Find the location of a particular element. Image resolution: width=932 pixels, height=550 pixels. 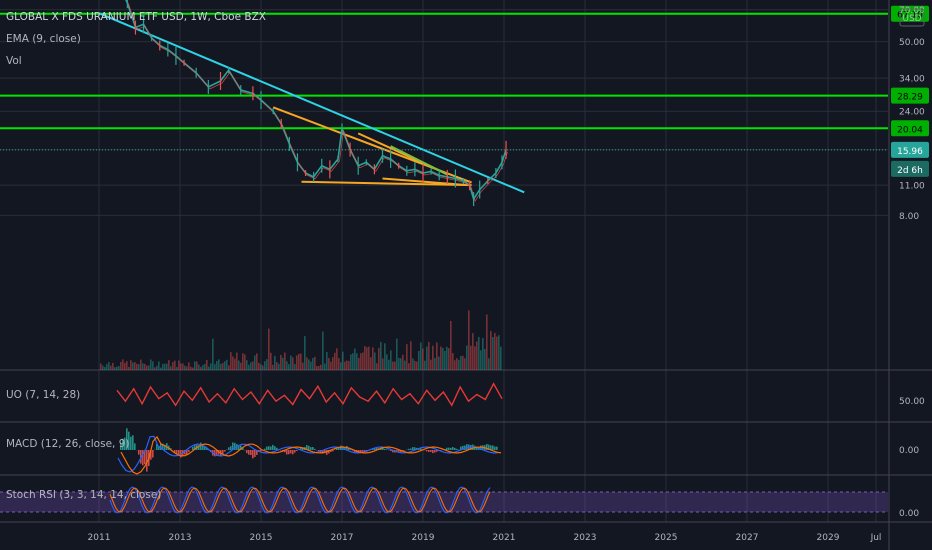

time-tick-2017: 2017 is located at coordinates (342, 538).